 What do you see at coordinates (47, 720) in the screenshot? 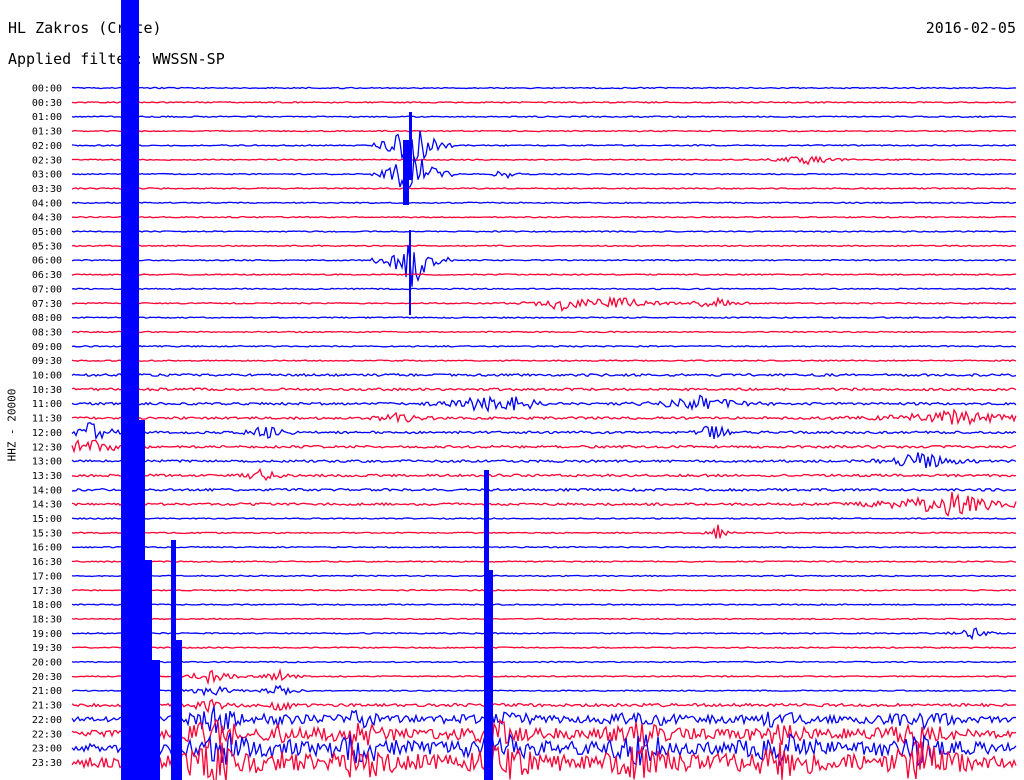
I see `row-time-label: 22:00` at bounding box center [47, 720].